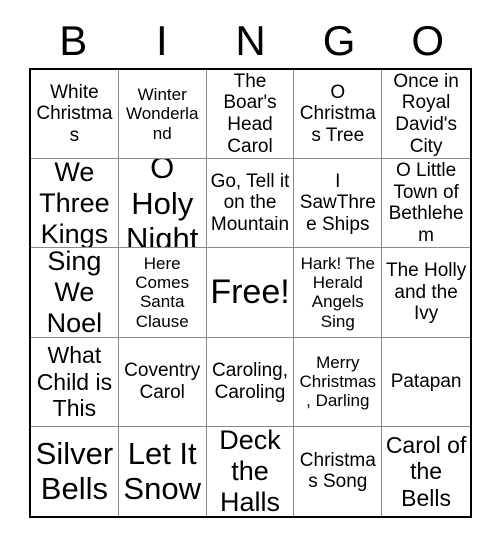 The width and height of the screenshot is (500, 544). What do you see at coordinates (339, 40) in the screenshot?
I see `bingo-header-letter-g: G` at bounding box center [339, 40].